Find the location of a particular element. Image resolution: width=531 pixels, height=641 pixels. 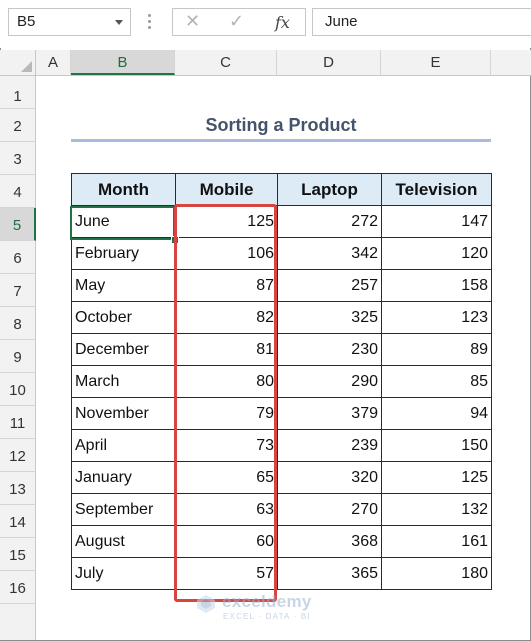

watermark-tagline: EXCEL · DATA · BI is located at coordinates (267, 616).